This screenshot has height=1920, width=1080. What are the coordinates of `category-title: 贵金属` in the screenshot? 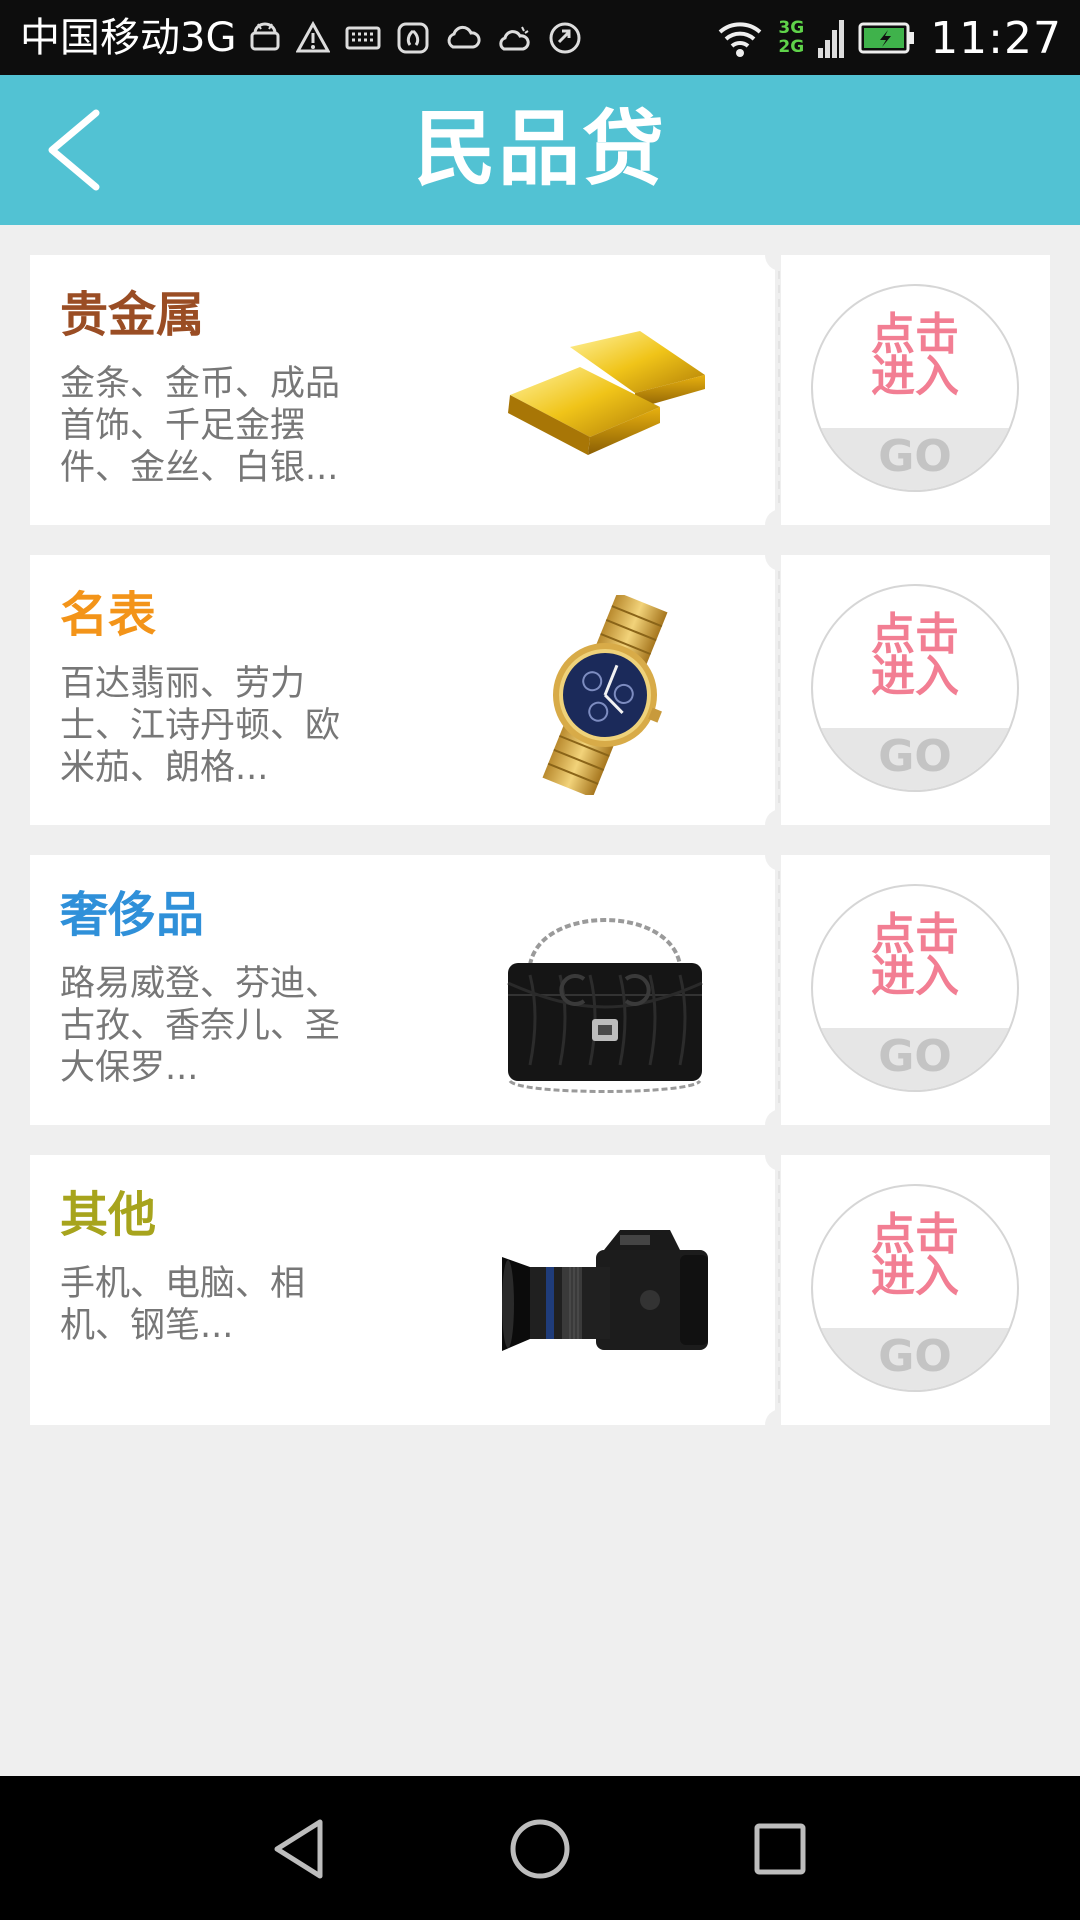 It's located at (132, 315).